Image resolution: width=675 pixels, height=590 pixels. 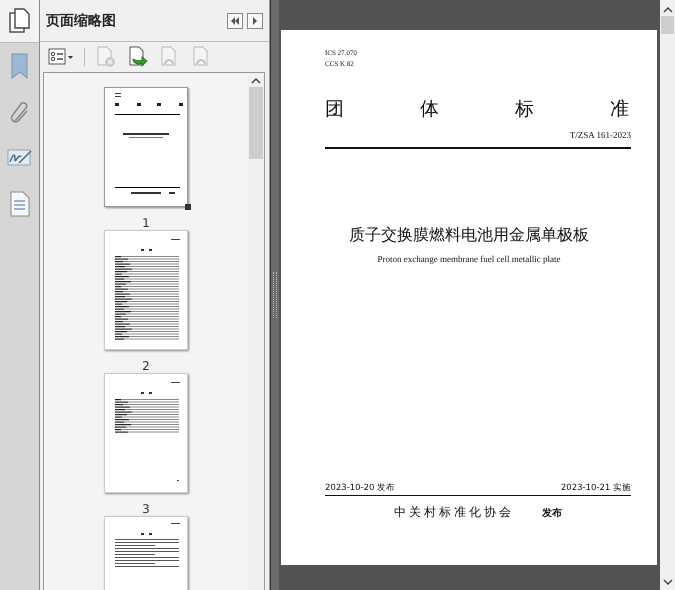 What do you see at coordinates (188, 207) in the screenshot?
I see `resize-handle` at bounding box center [188, 207].